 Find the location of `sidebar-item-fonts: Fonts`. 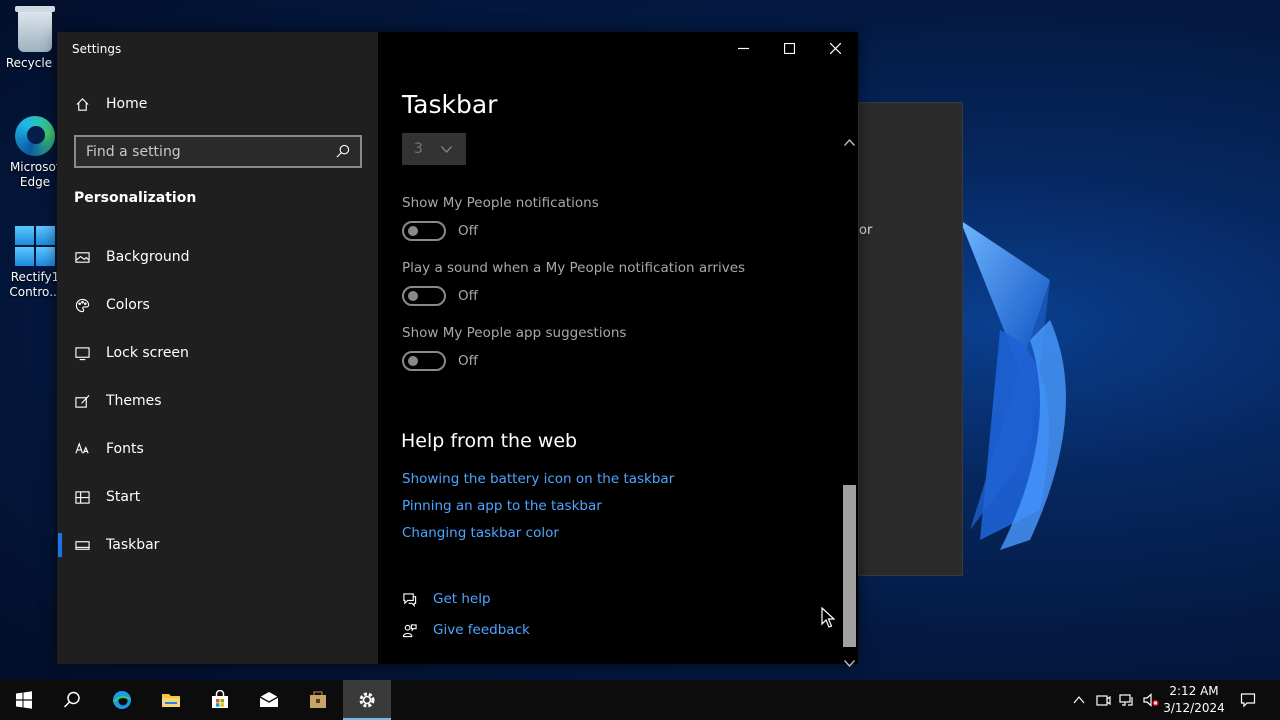

sidebar-item-fonts: Fonts is located at coordinates (217, 449).